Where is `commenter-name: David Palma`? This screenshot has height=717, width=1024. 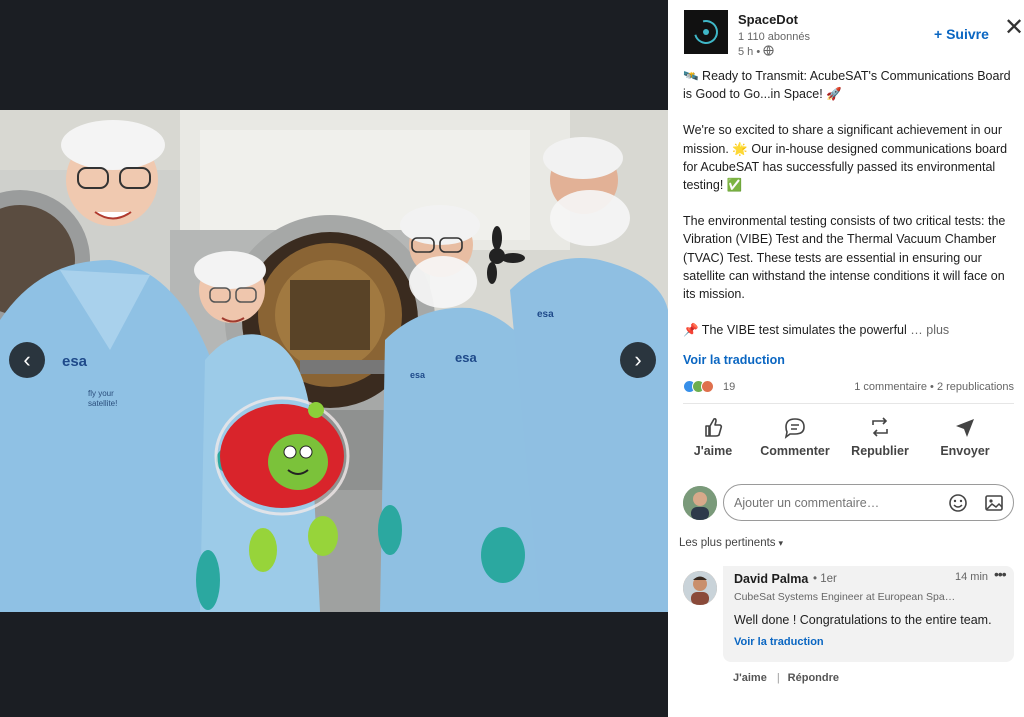 commenter-name: David Palma is located at coordinates (771, 579).